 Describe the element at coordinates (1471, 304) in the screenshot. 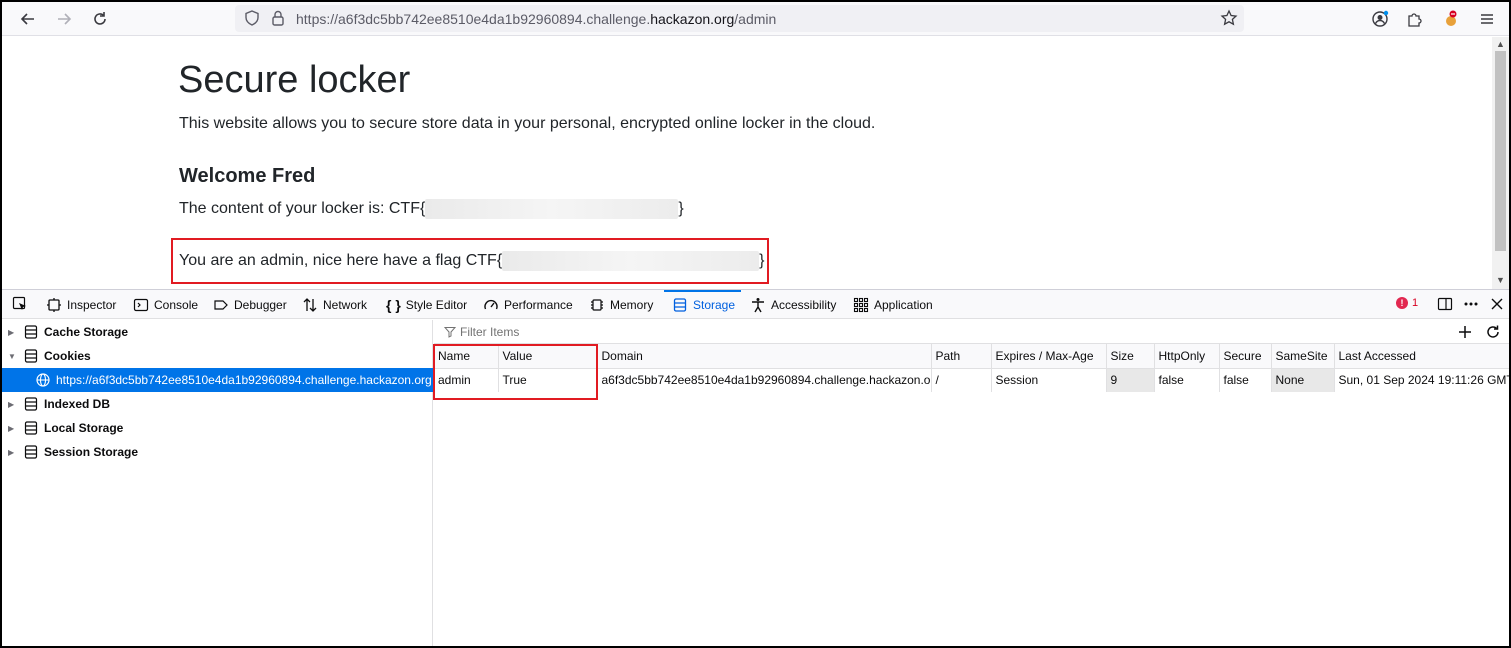

I see `more-options-icon` at that location.